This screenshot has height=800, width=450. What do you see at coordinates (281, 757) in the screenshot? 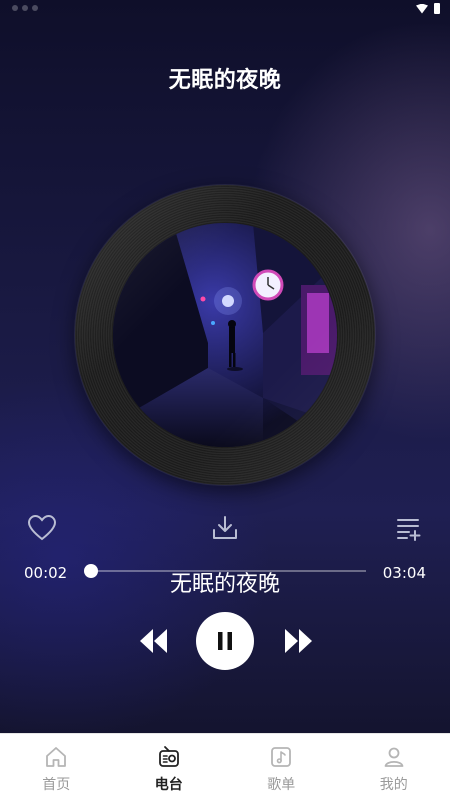
I see `music-note-icon` at bounding box center [281, 757].